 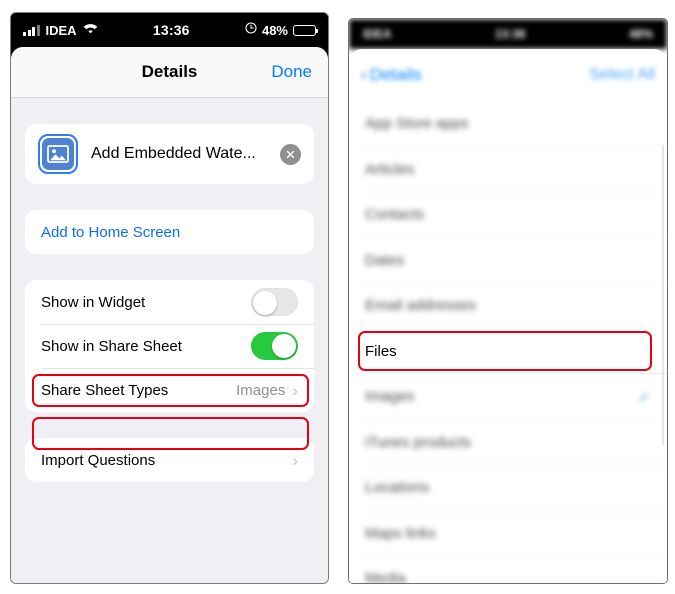 I want to click on list-item: Email addresses, so click(x=508, y=306).